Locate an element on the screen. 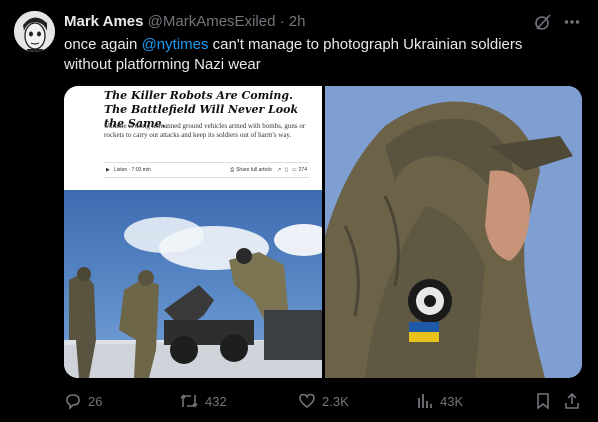  bookmark-icon is located at coordinates (543, 401).